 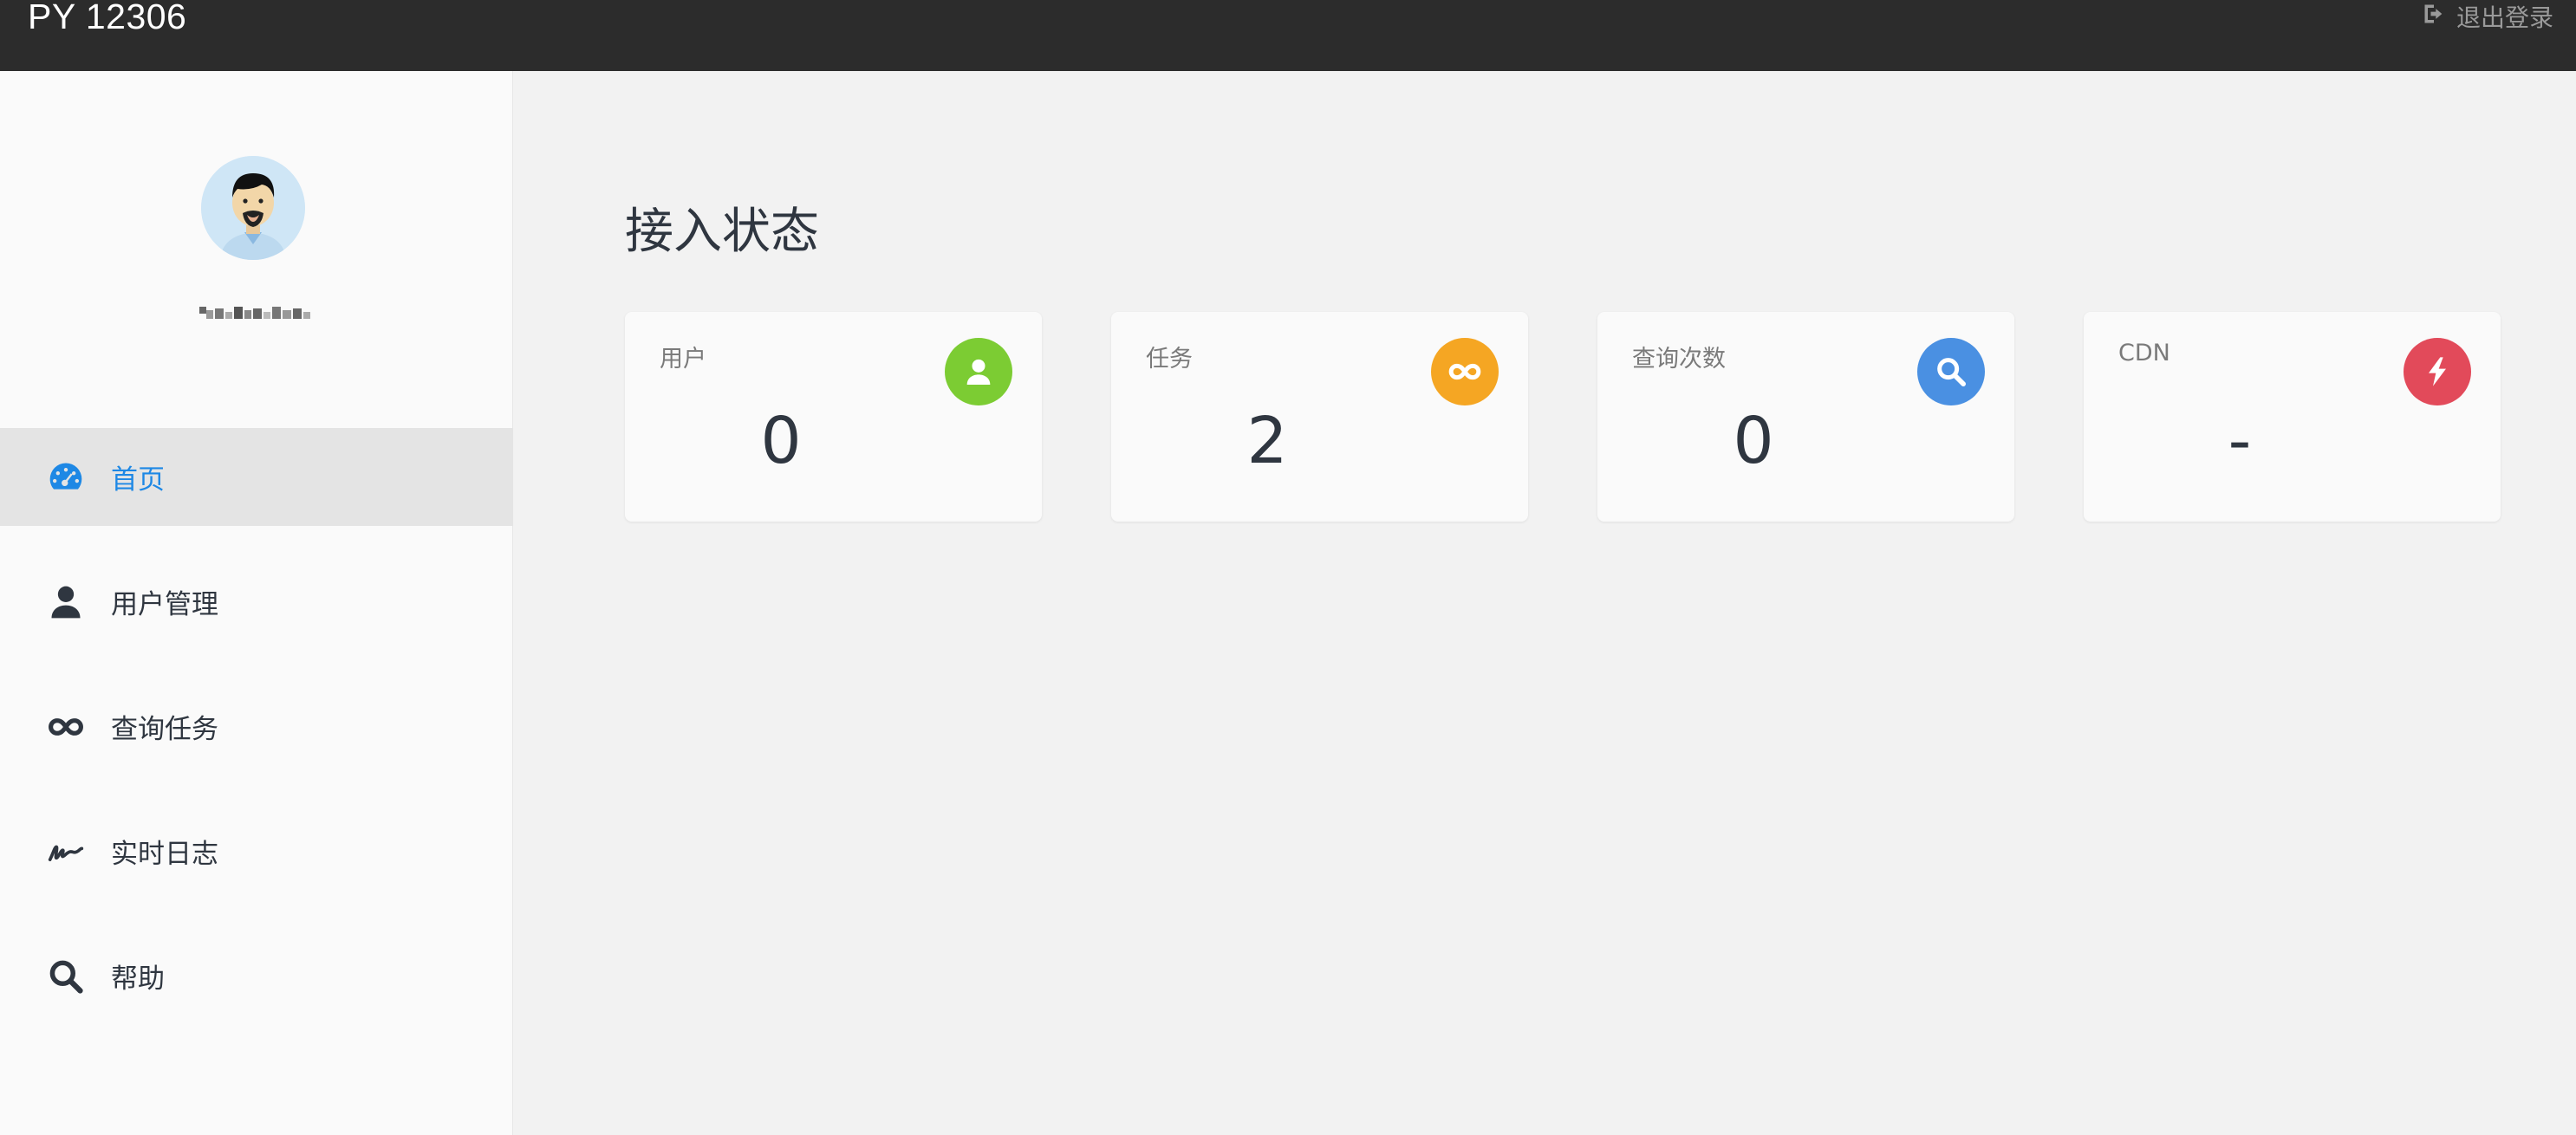 I want to click on stat-card-query-count: 查询次数 0, so click(x=1805, y=417).